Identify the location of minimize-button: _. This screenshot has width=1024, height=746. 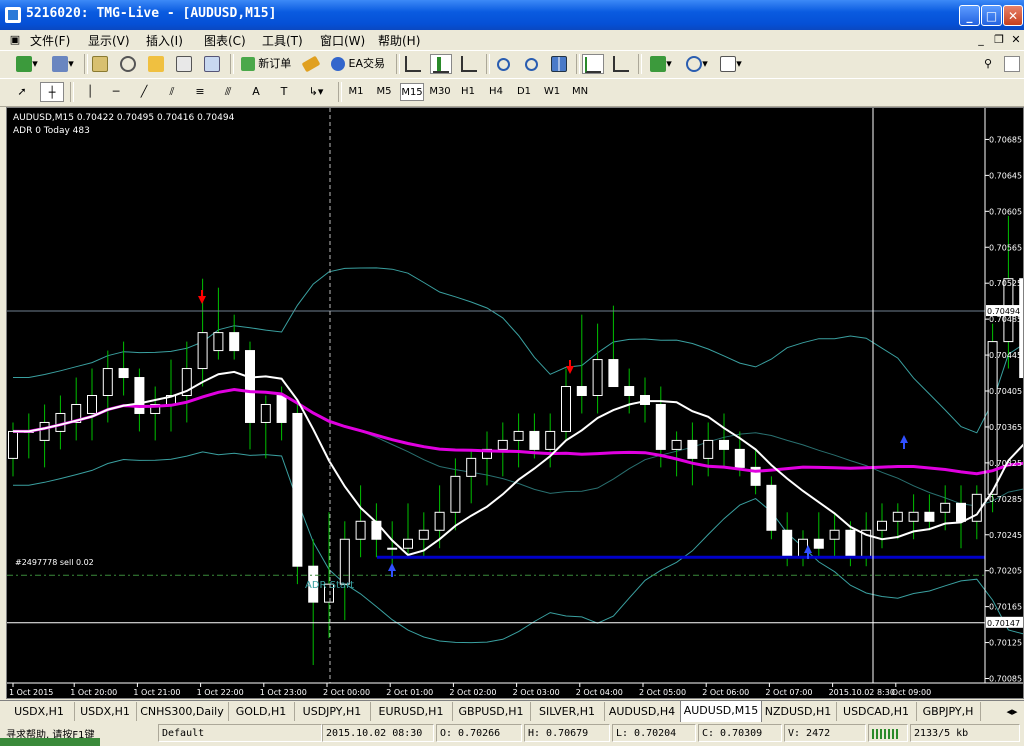
(969, 15).